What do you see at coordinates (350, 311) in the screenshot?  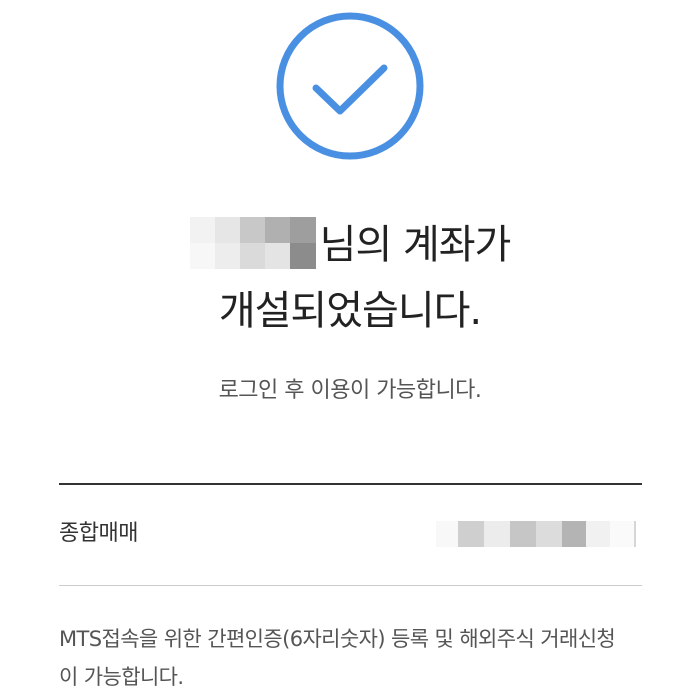 I see `headline-line-2: 개설되었습니다.` at bounding box center [350, 311].